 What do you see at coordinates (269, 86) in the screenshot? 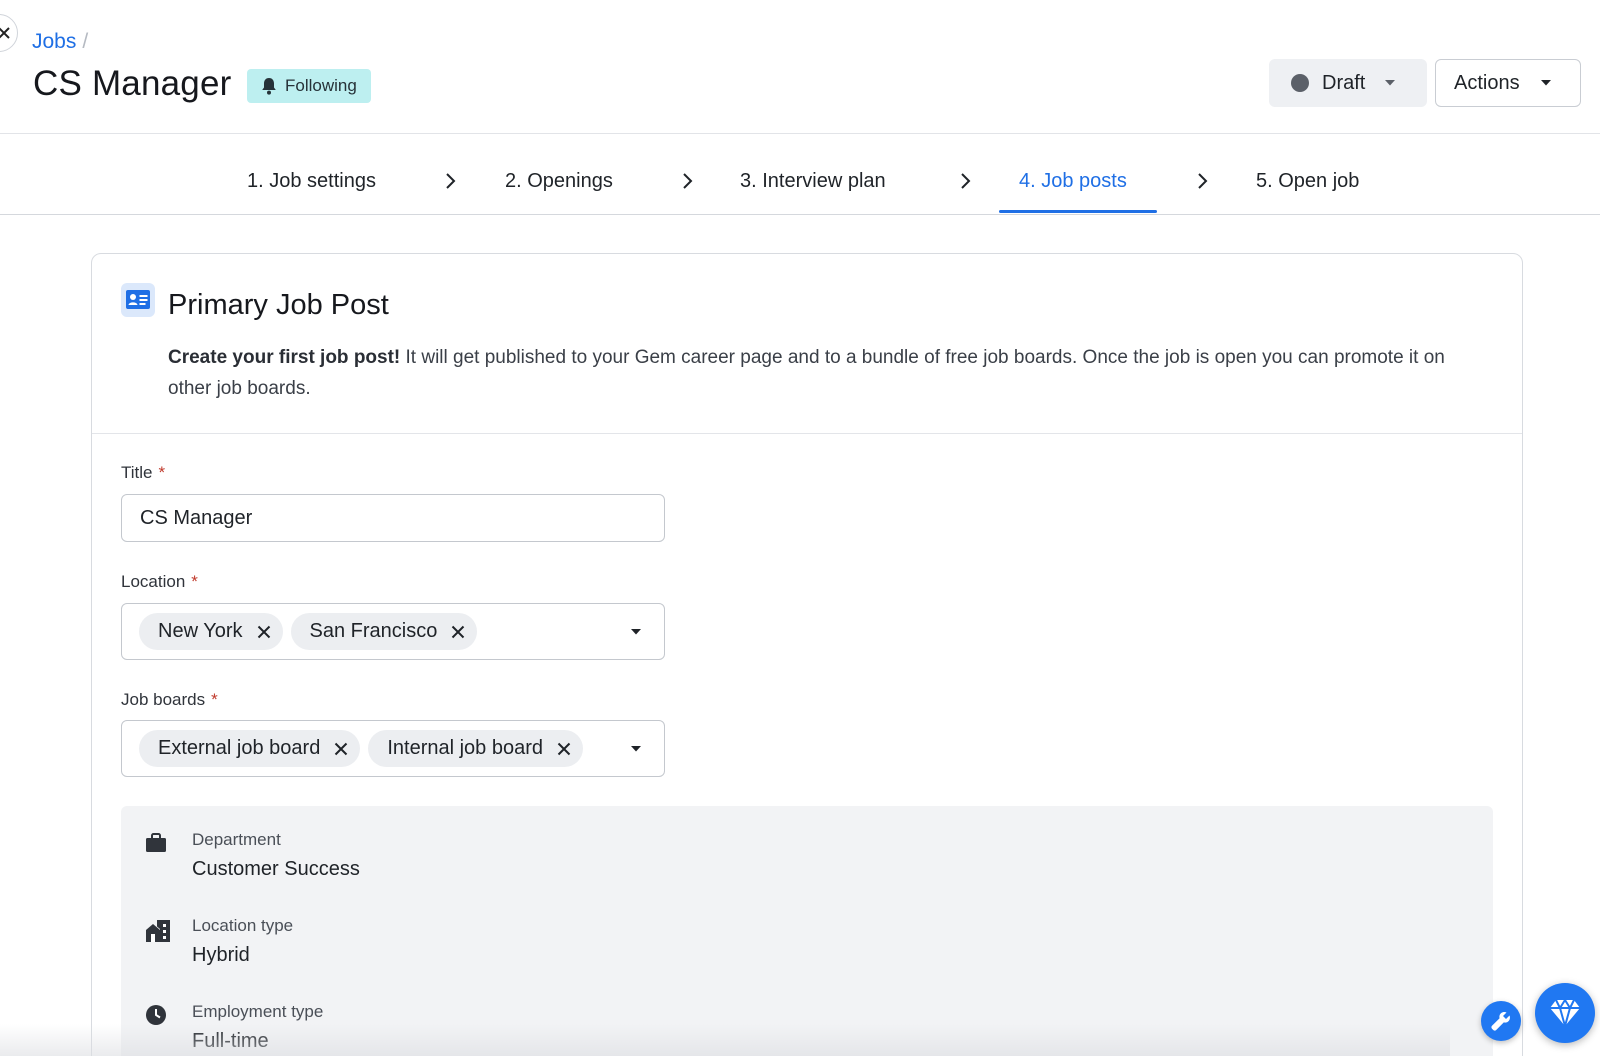
I see `bell-icon` at bounding box center [269, 86].